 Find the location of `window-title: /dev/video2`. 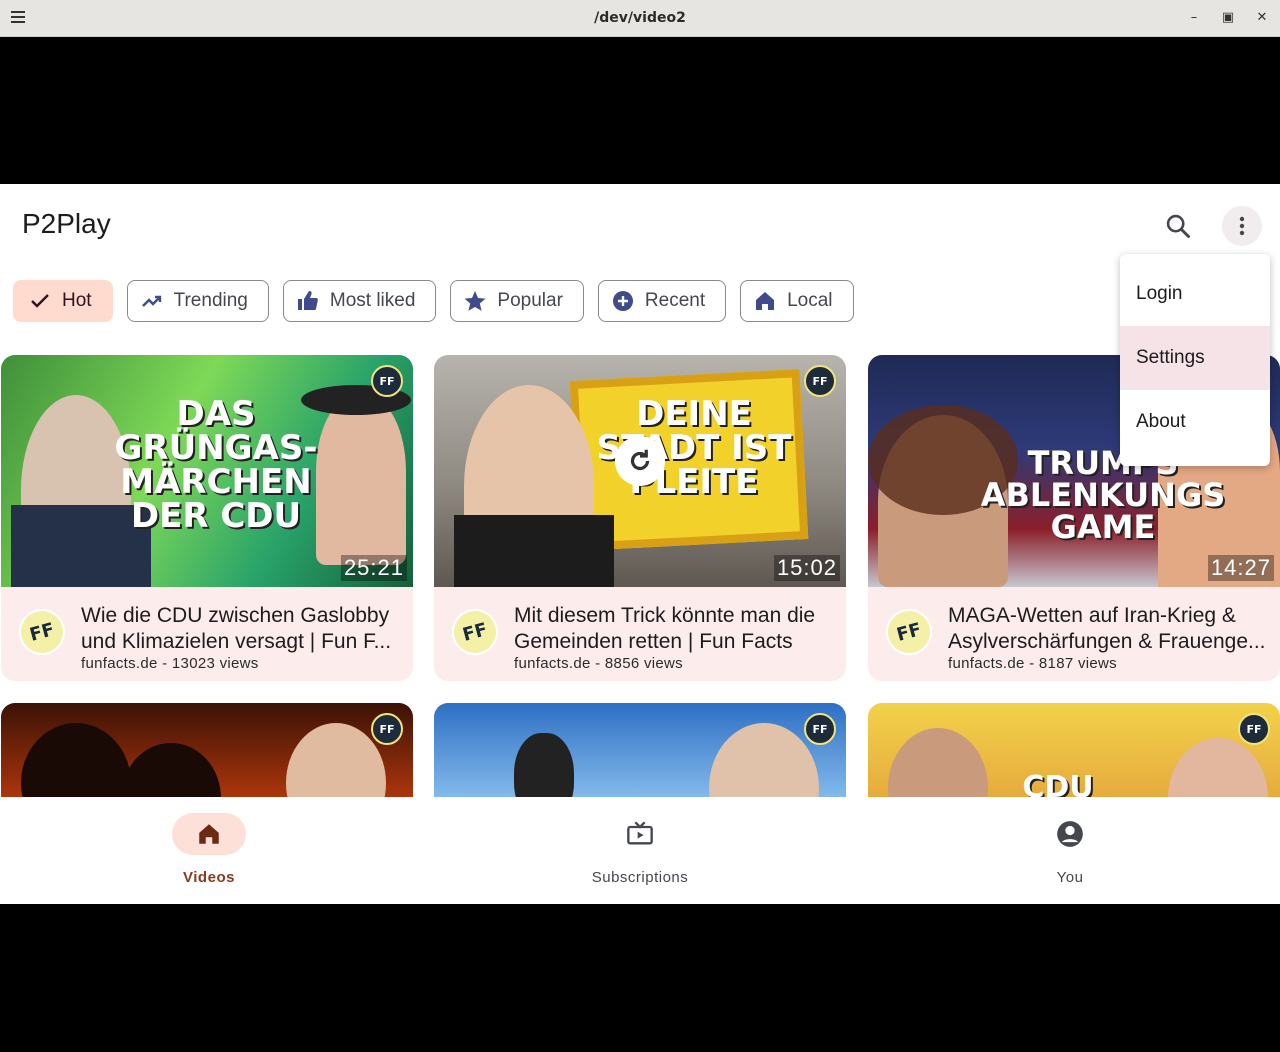

window-title: /dev/video2 is located at coordinates (640, 18).